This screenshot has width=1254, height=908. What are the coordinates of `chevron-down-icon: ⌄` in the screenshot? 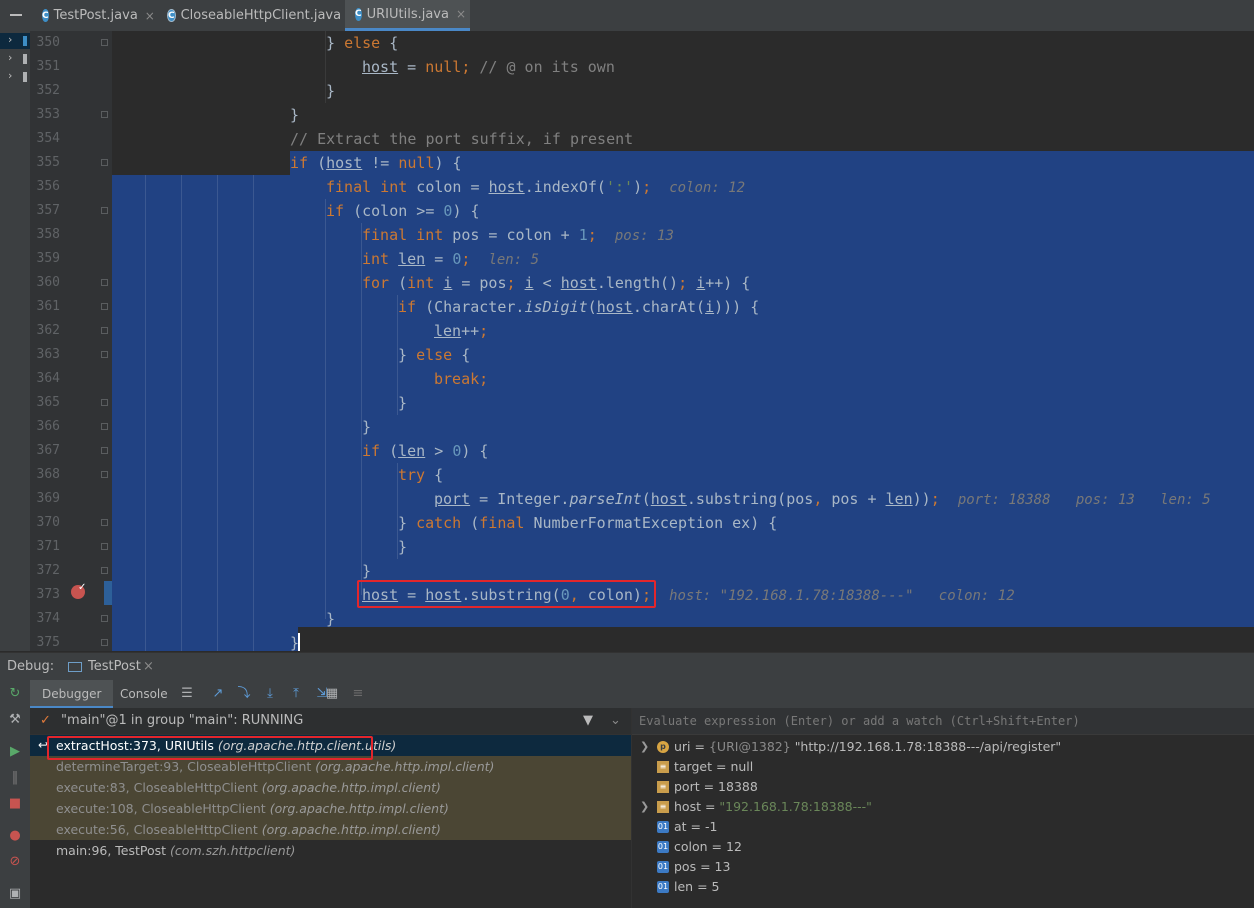 It's located at (615, 721).